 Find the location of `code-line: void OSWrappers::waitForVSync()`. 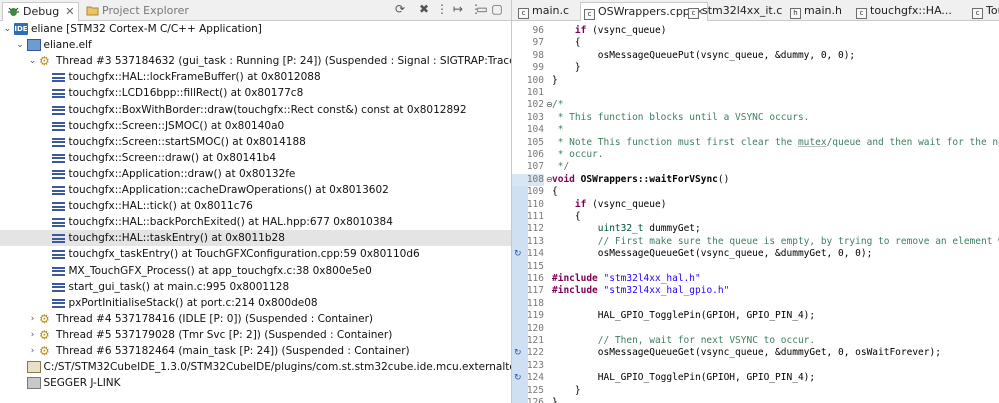

code-line: void OSWrappers::waitForVSync() is located at coordinates (640, 180).